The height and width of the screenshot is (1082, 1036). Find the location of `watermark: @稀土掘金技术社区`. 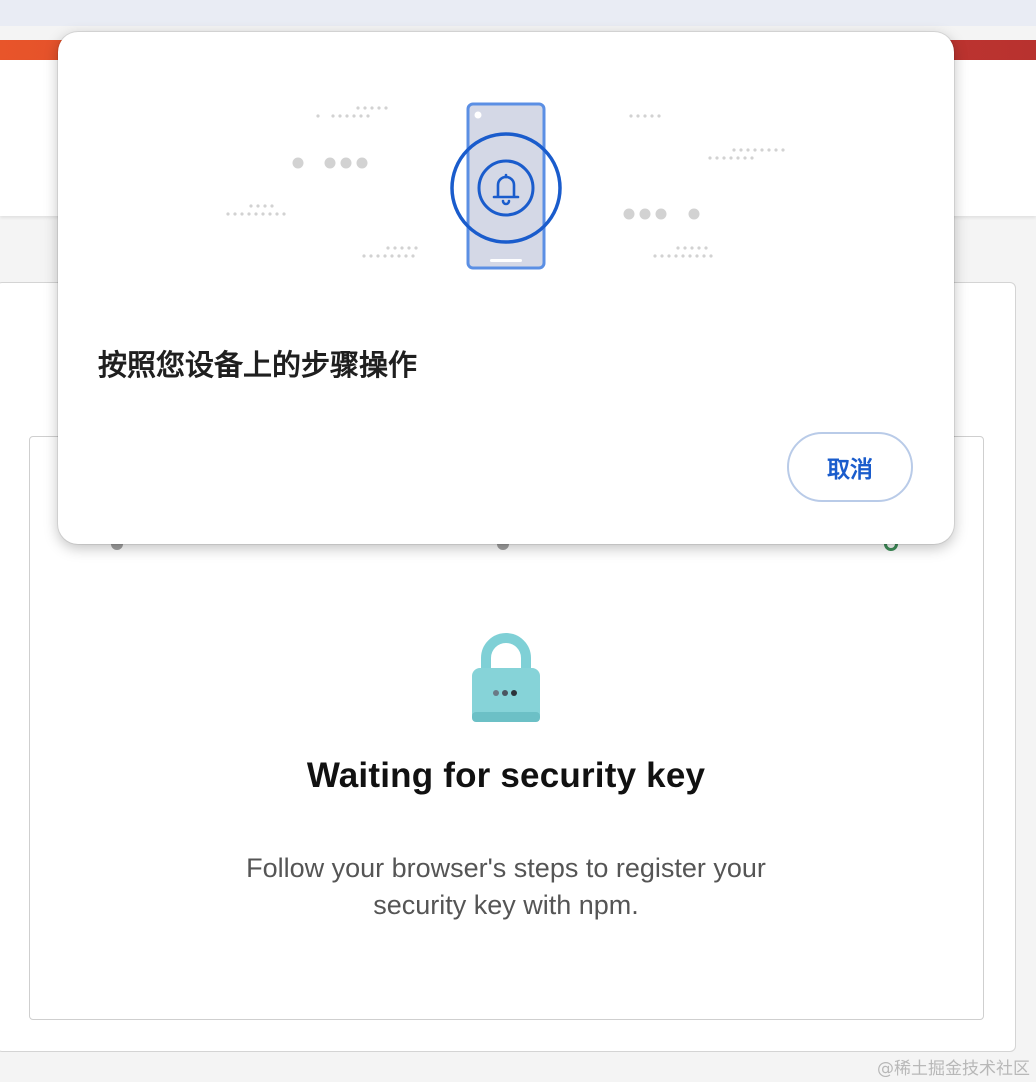

watermark: @稀土掘金技术社区 is located at coordinates (953, 1069).